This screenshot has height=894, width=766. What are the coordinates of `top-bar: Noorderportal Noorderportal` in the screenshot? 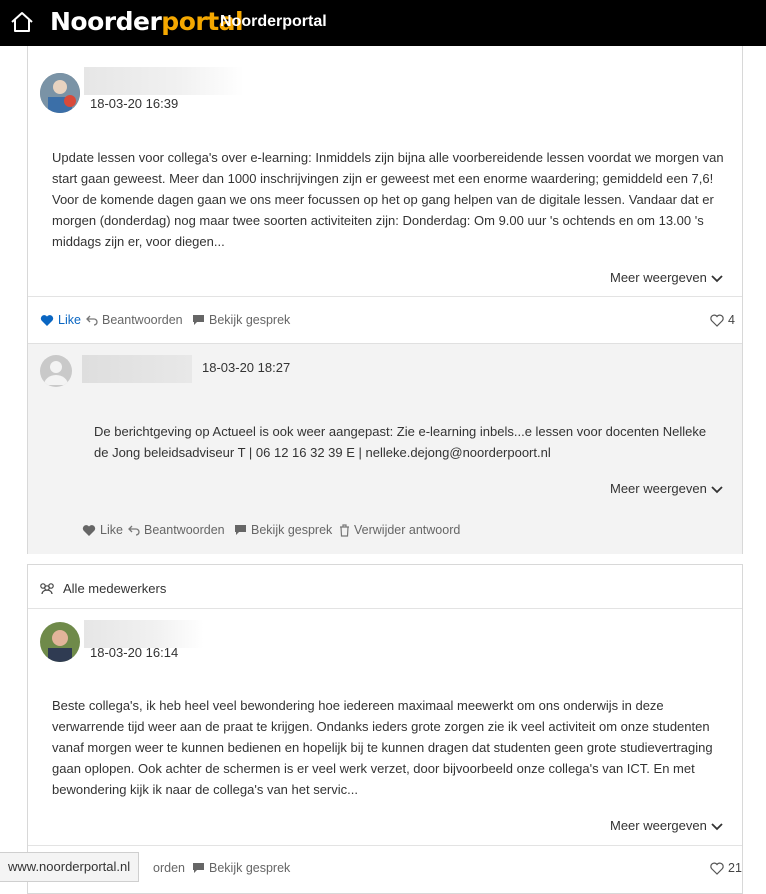 It's located at (383, 23).